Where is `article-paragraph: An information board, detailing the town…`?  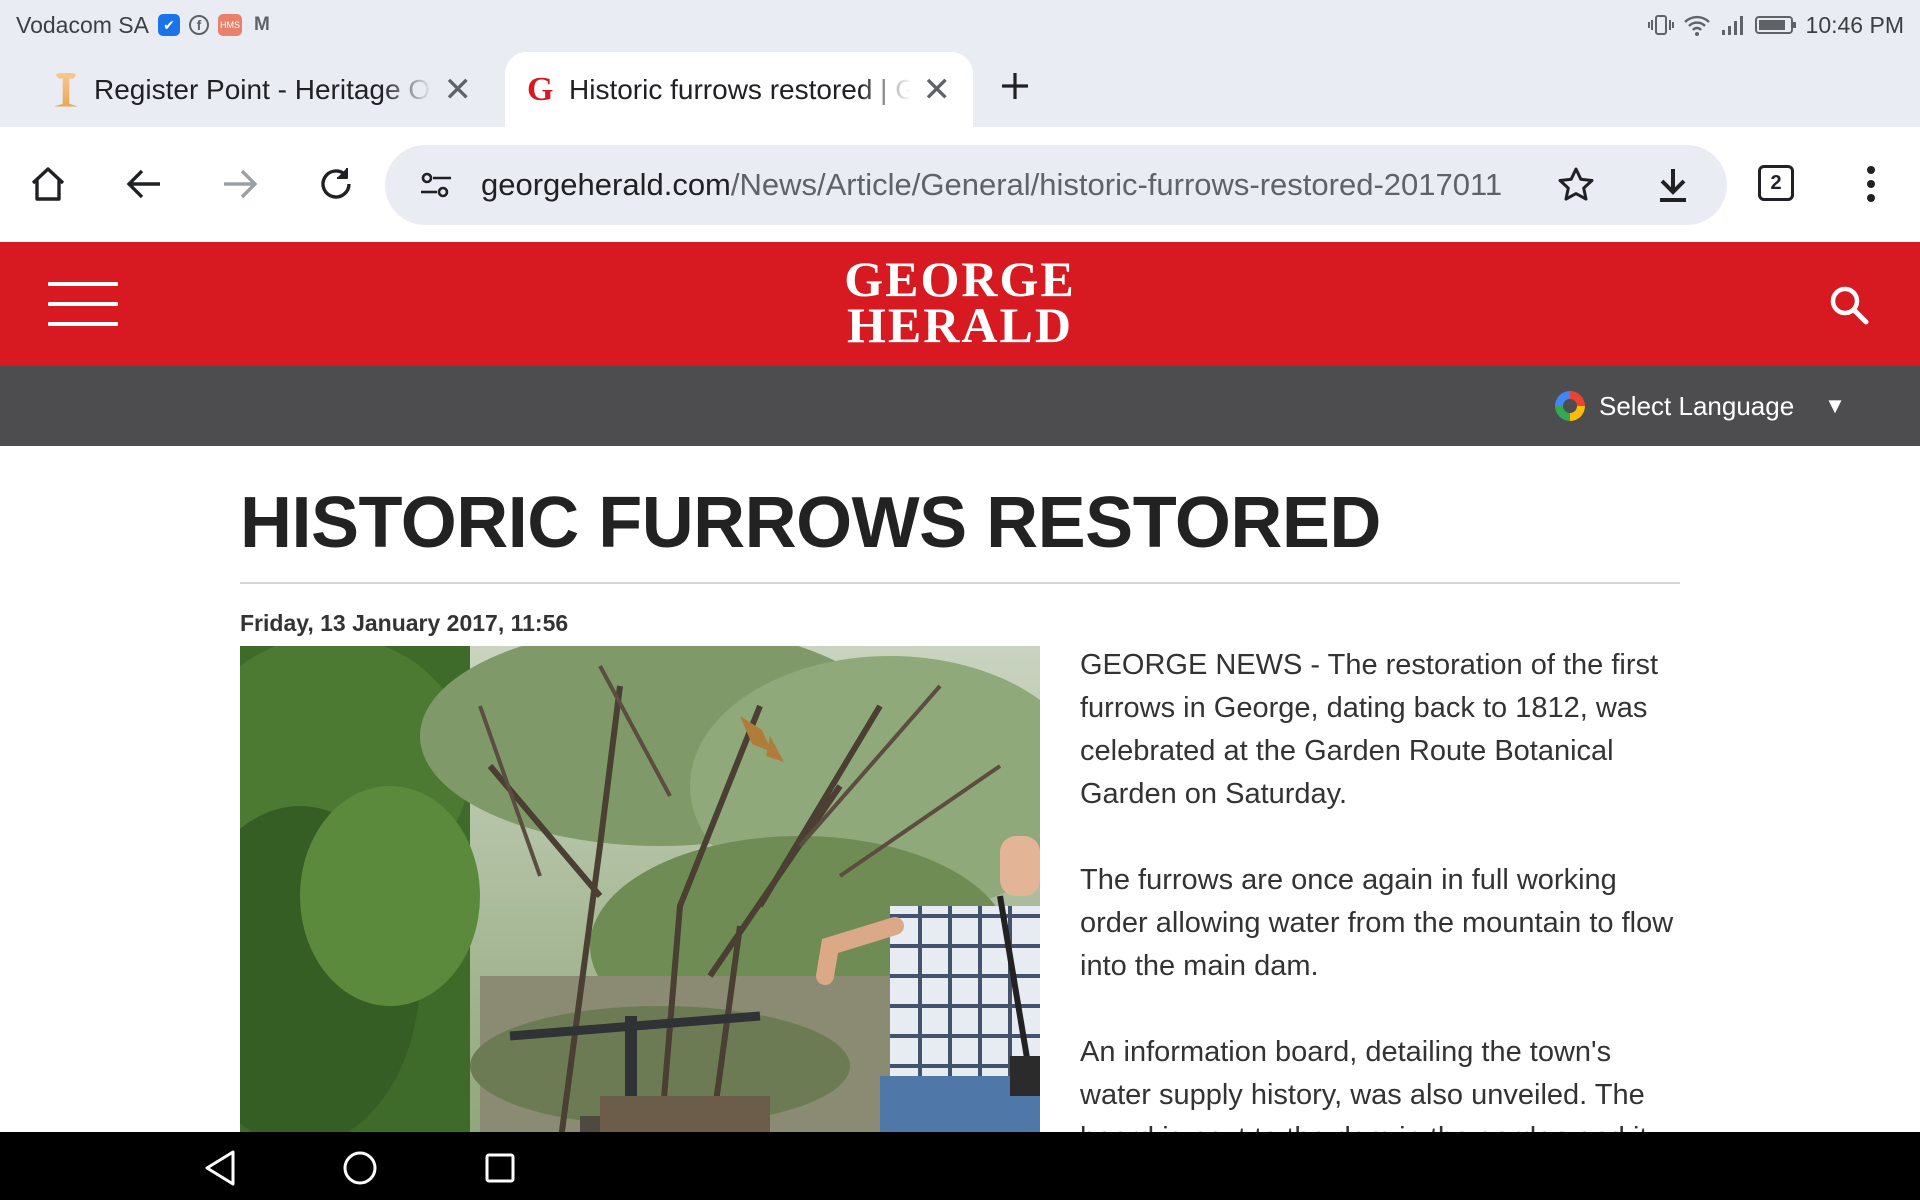
article-paragraph: An information board, detailing the town… is located at coordinates (1363, 1084).